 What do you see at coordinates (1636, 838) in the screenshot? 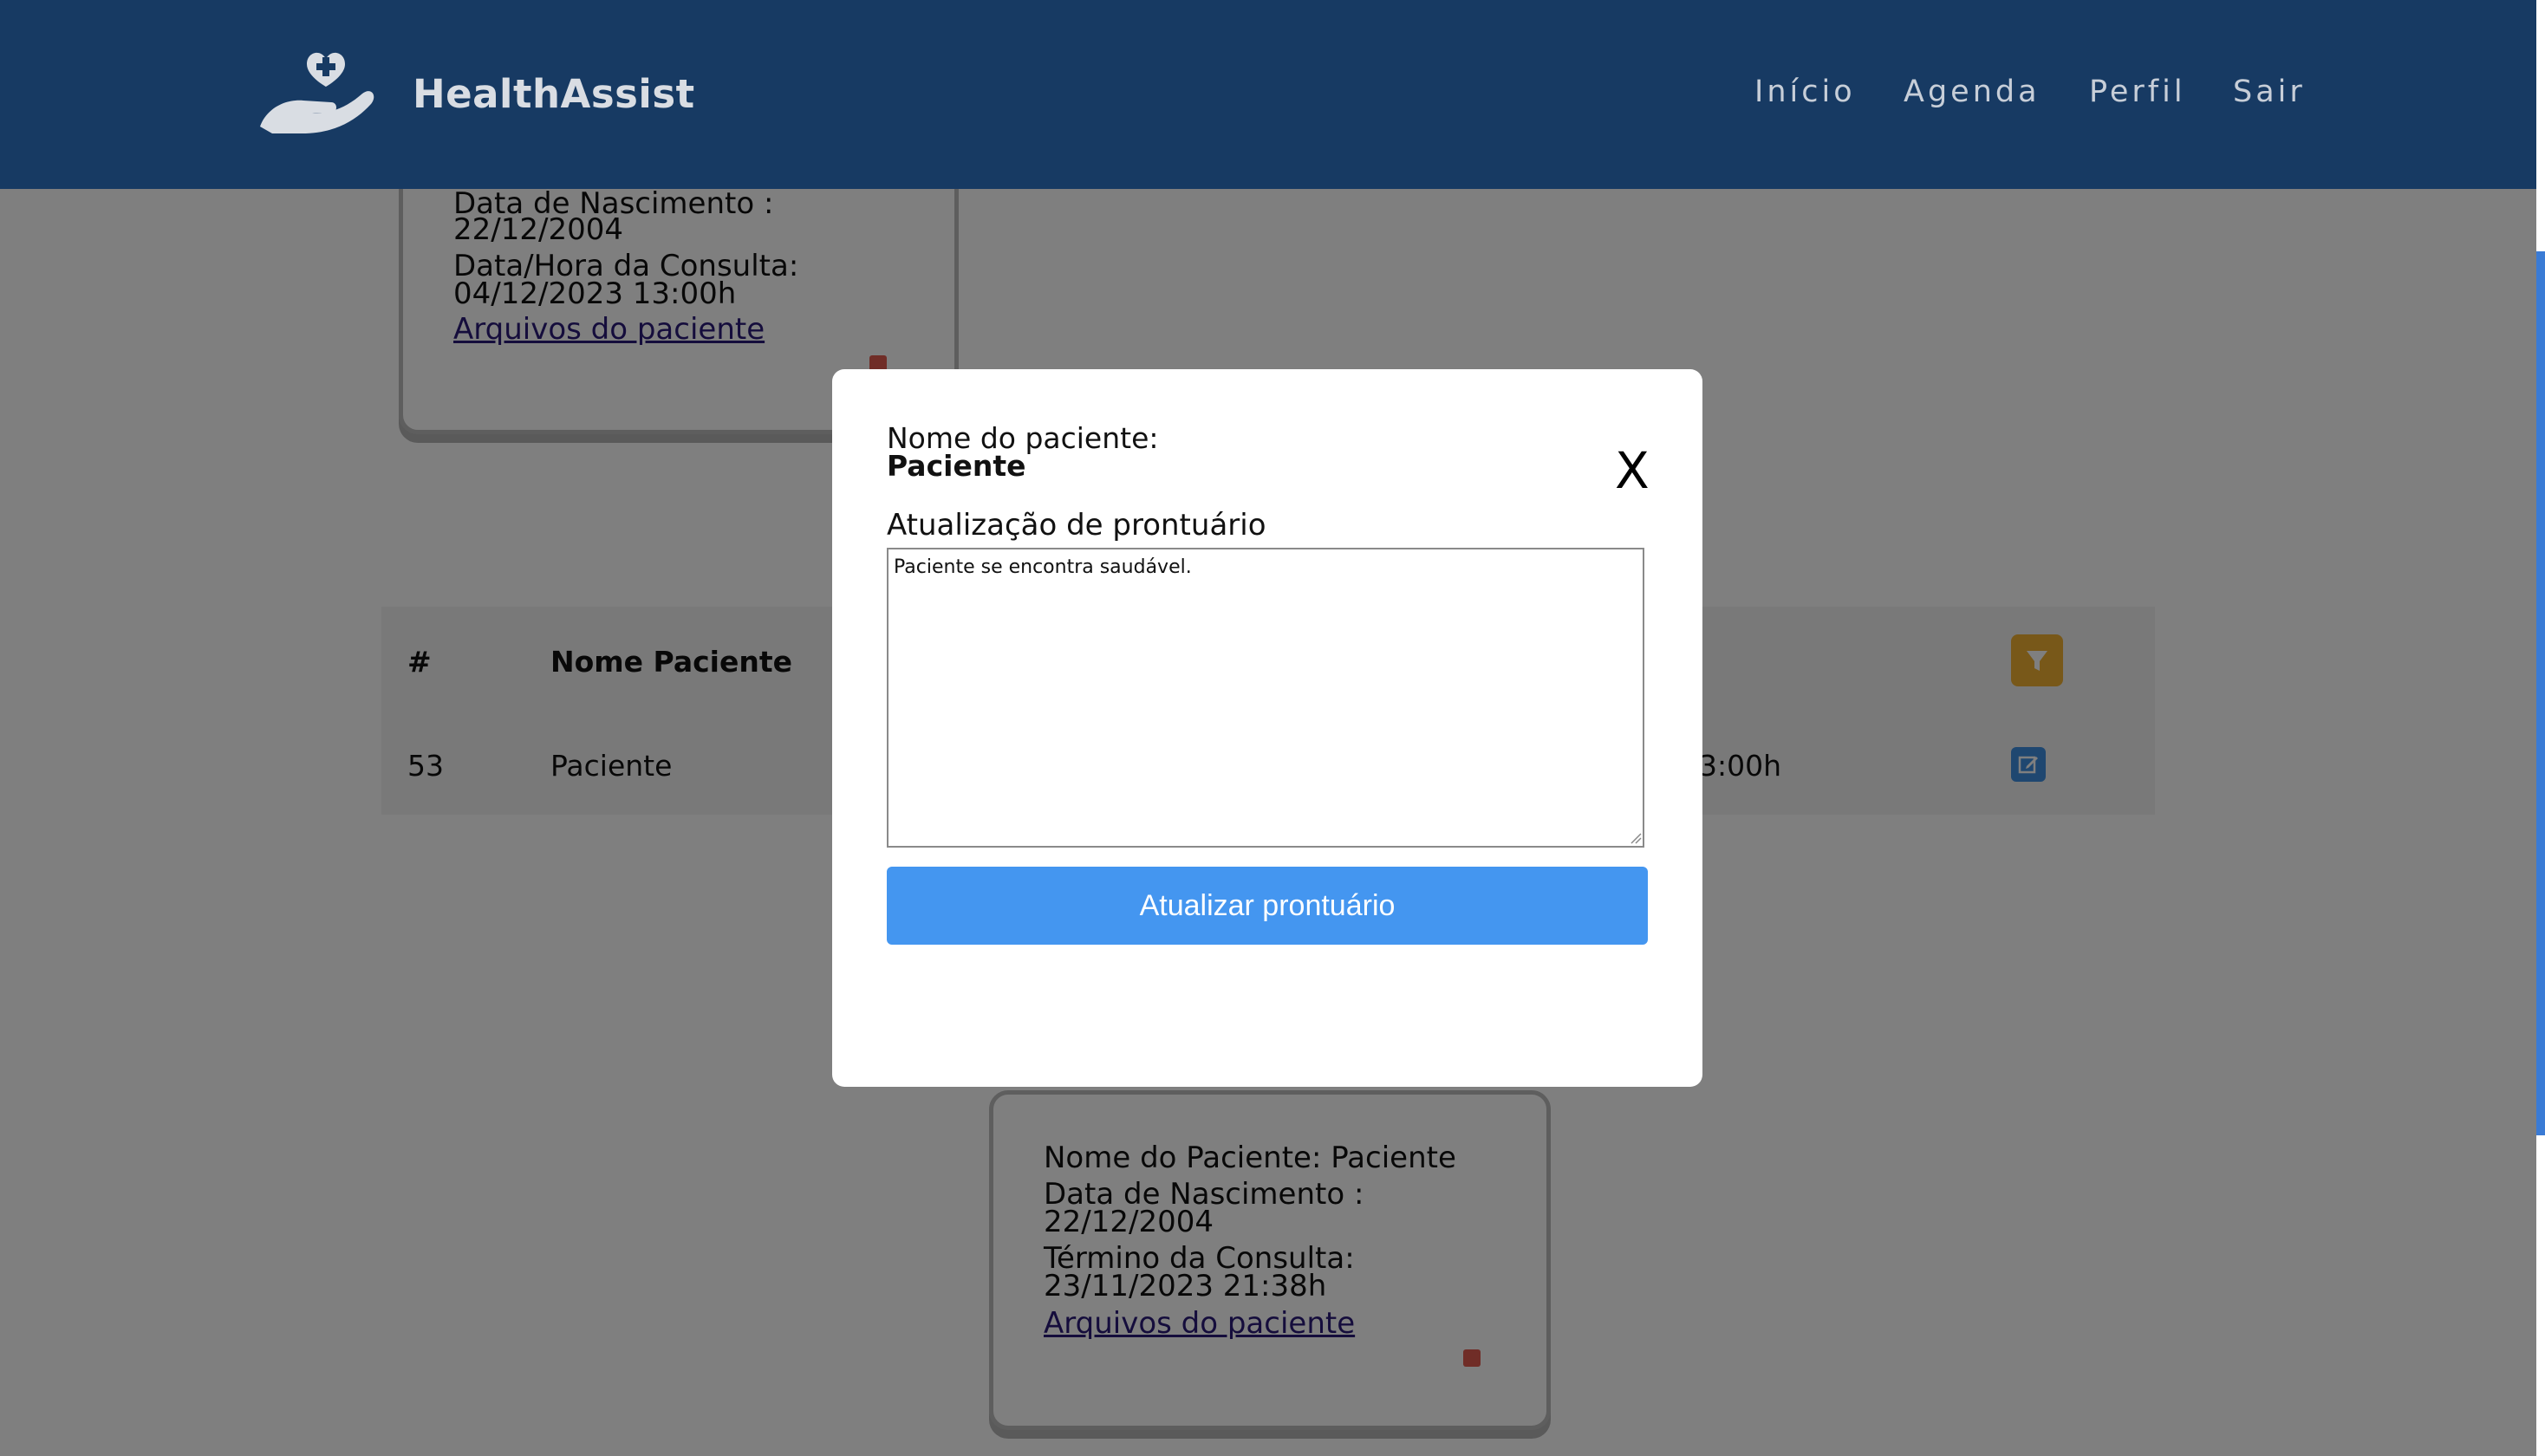
I see `resize-grip-icon` at bounding box center [1636, 838].